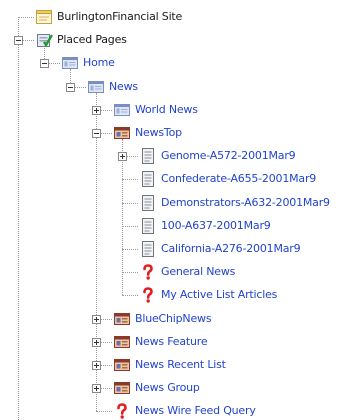 Image resolution: width=355 pixels, height=420 pixels. I want to click on tree-node-label: California-A276-2001Mar9, so click(231, 249).